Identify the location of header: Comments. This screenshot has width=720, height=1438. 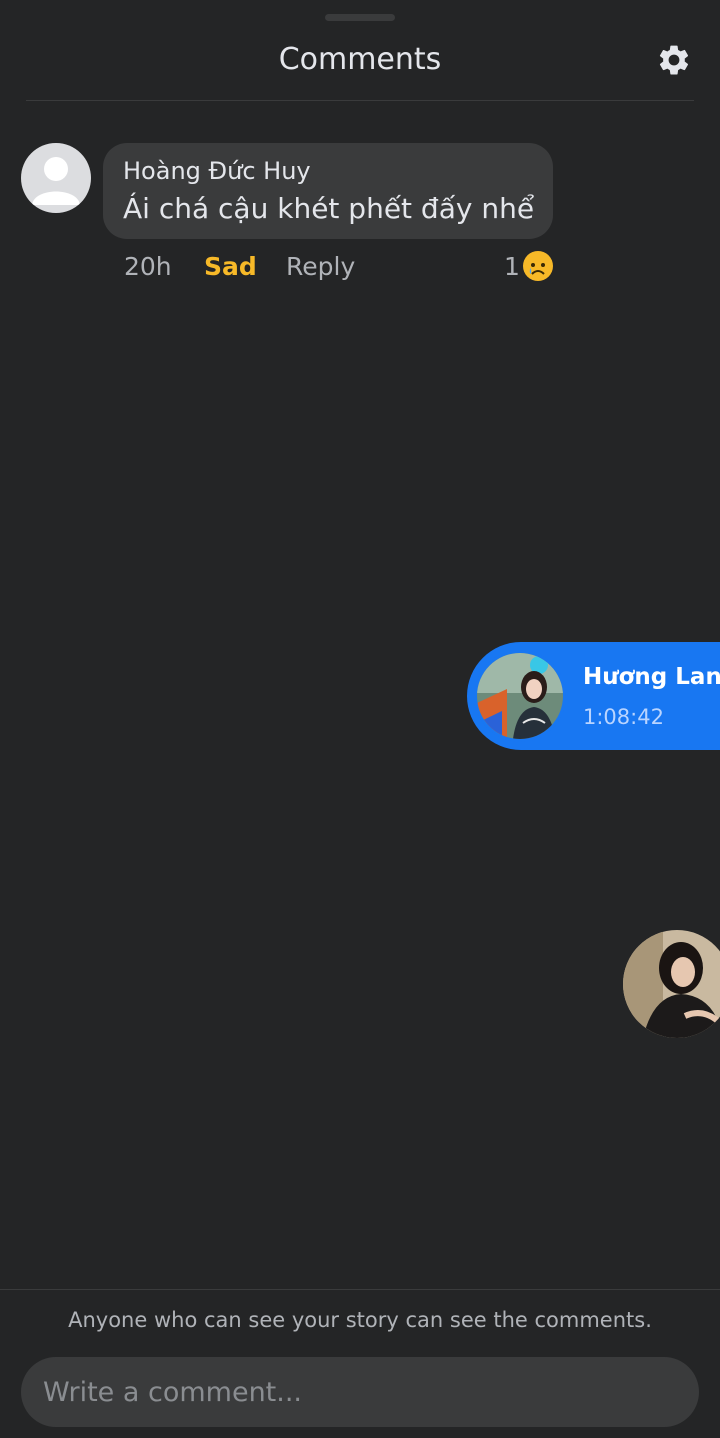
(360, 65).